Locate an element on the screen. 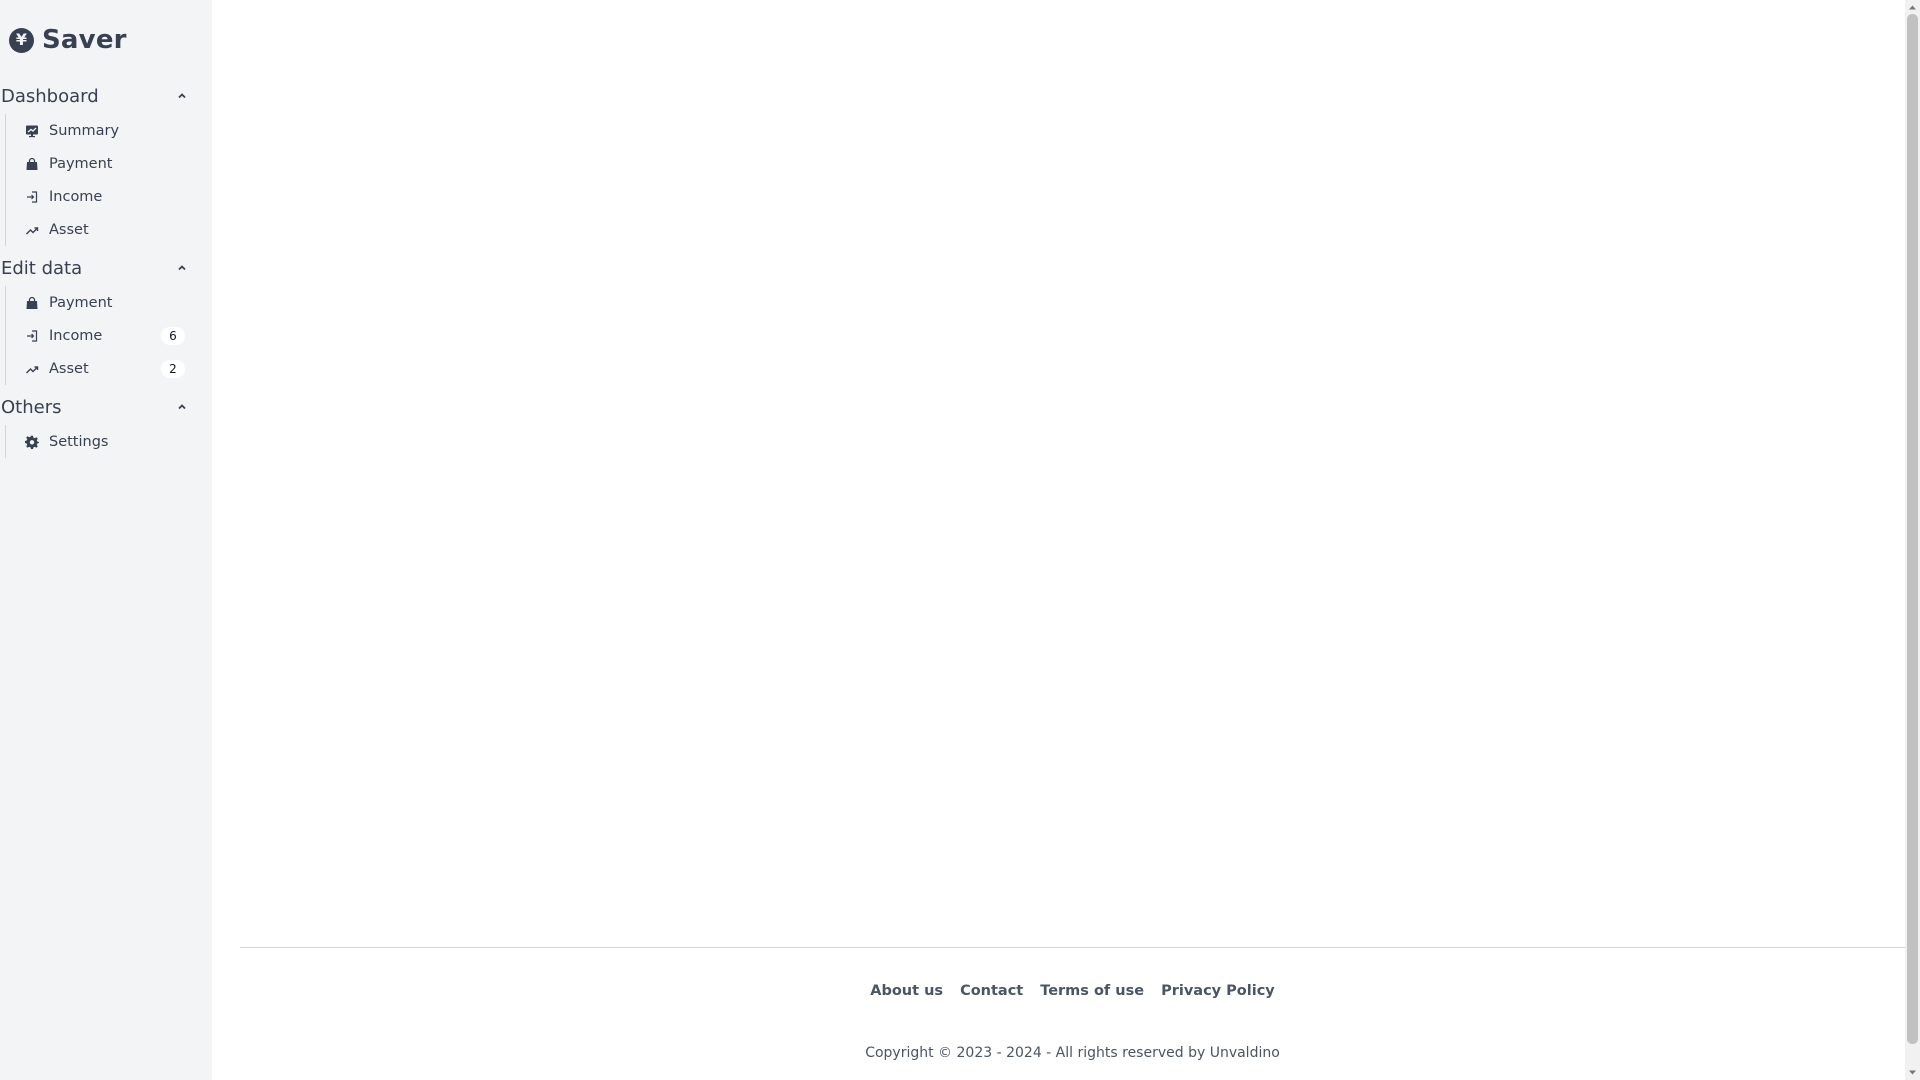 Image resolution: width=1920 pixels, height=1080 pixels. sidebar-item-payment: Payment is located at coordinates (109, 163).